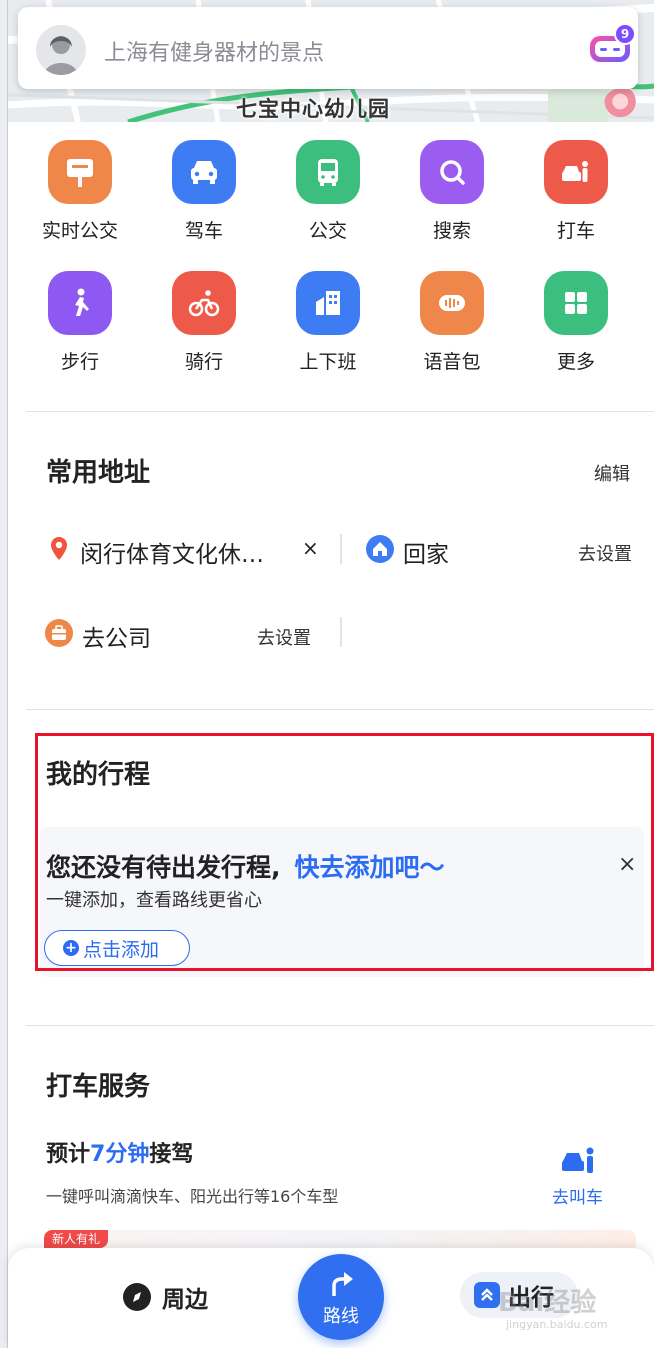  What do you see at coordinates (452, 303) in the screenshot?
I see `voice-icon` at bounding box center [452, 303].